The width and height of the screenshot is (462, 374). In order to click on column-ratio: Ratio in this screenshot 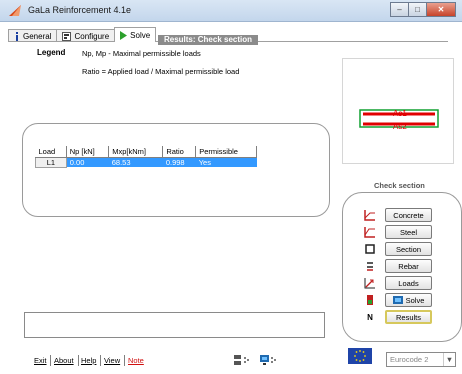, I will do `click(179, 152)`.